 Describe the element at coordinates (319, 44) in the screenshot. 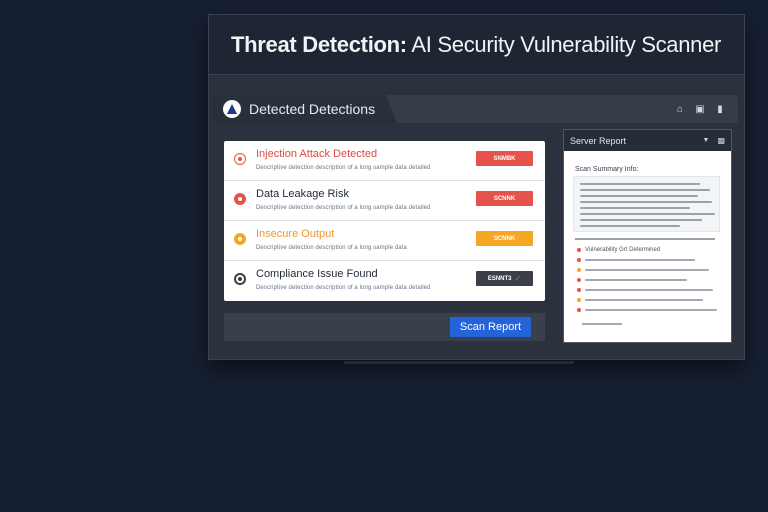

I see `app-title-bold: Threat Detection:` at that location.